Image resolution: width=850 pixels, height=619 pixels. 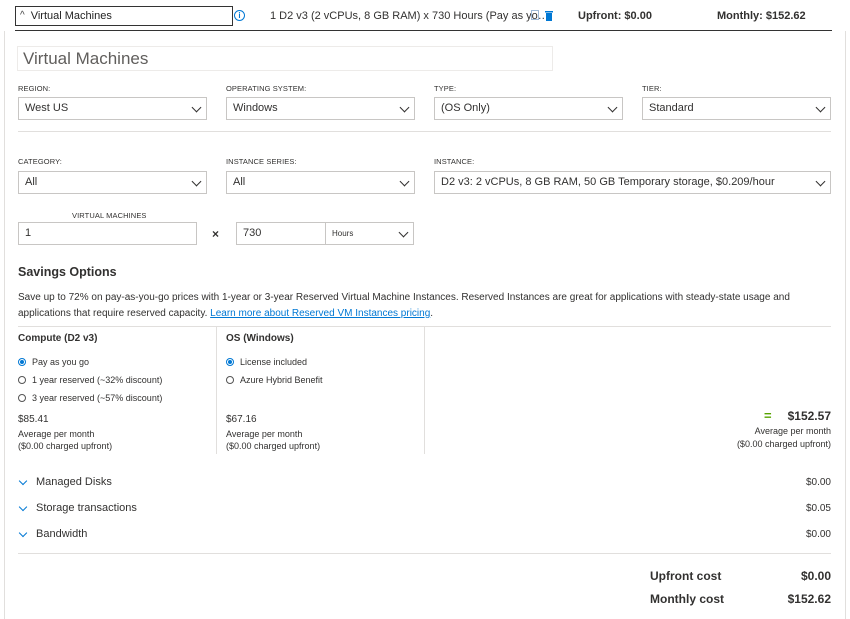 What do you see at coordinates (652, 88) in the screenshot?
I see `tier-label: TIER:` at bounding box center [652, 88].